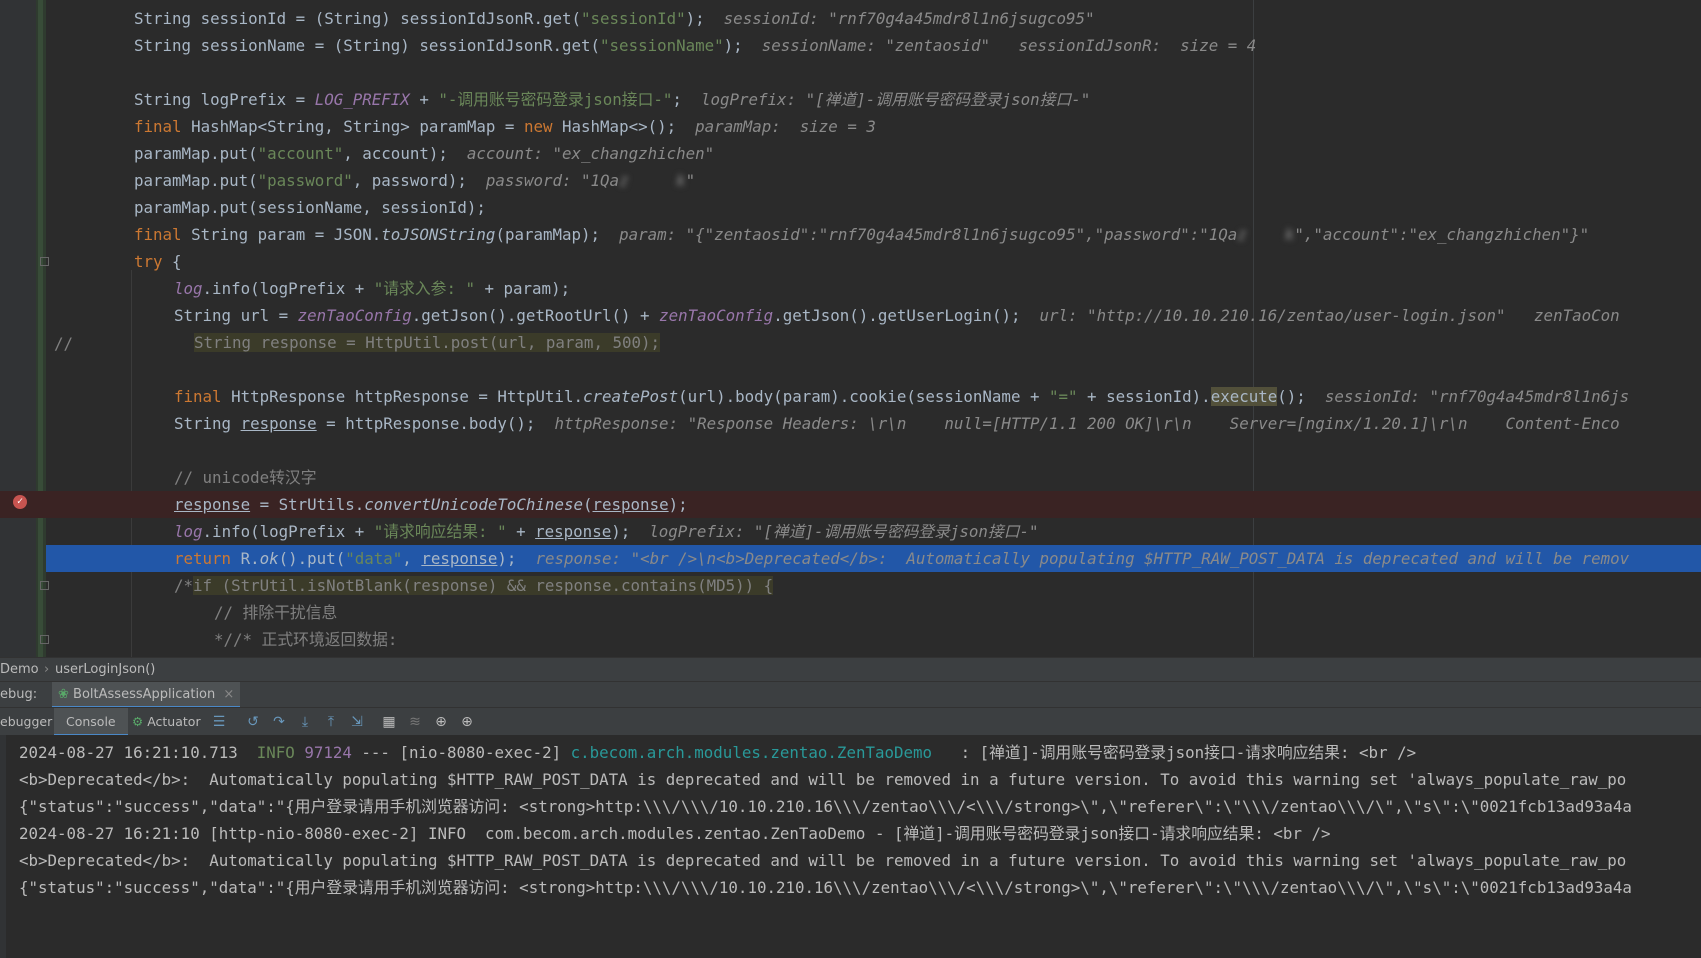 This screenshot has height=958, width=1701. What do you see at coordinates (751, 752) in the screenshot?
I see `console-token: c.becom.arch.modules.zentao.ZenTaoDemo` at bounding box center [751, 752].